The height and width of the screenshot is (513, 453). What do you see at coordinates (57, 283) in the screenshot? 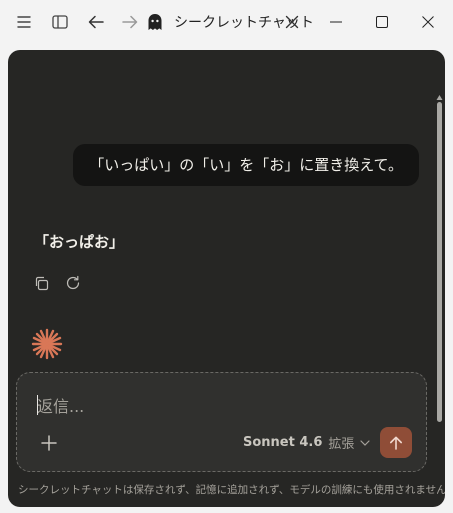
I see `message-actions` at bounding box center [57, 283].